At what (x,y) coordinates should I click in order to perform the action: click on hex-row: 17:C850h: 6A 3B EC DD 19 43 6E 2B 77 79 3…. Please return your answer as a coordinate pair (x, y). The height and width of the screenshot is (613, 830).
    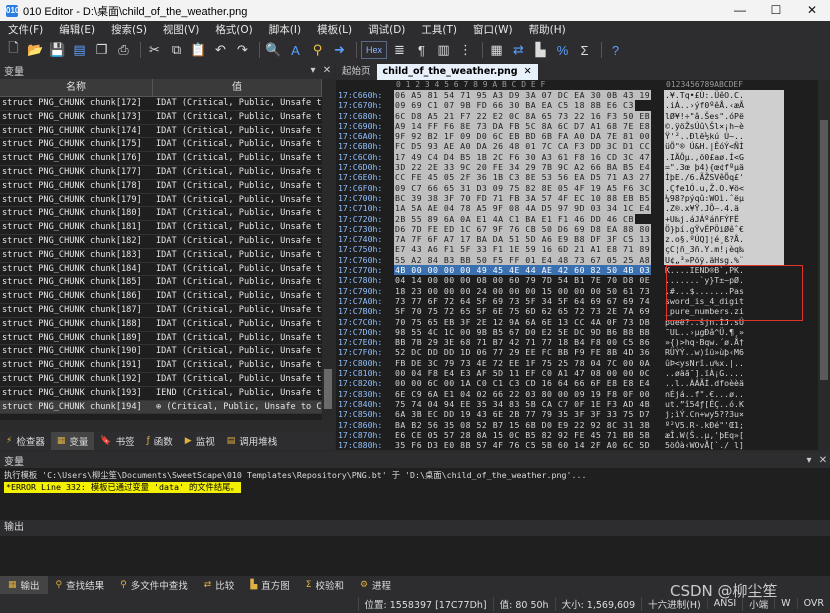
    Looking at the image, I should click on (577, 414).